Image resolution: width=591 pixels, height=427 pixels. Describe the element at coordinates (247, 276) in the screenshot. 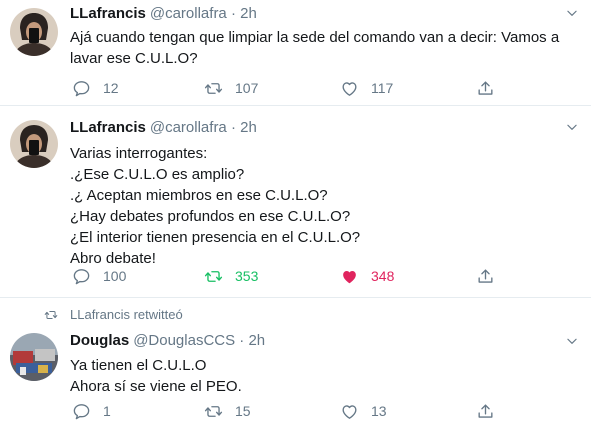

I see `retweet-count: 353` at that location.